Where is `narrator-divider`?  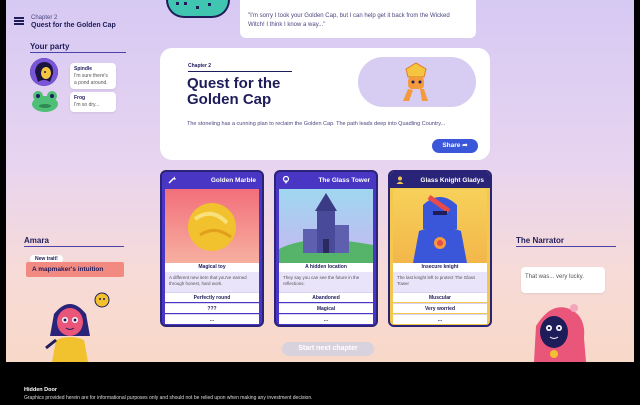
narrator-divider is located at coordinates (566, 246).